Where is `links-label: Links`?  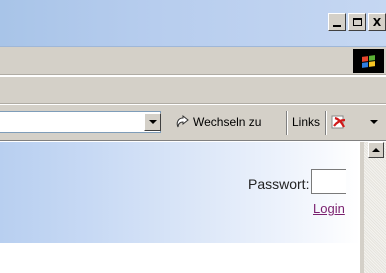
links-label: Links is located at coordinates (306, 122).